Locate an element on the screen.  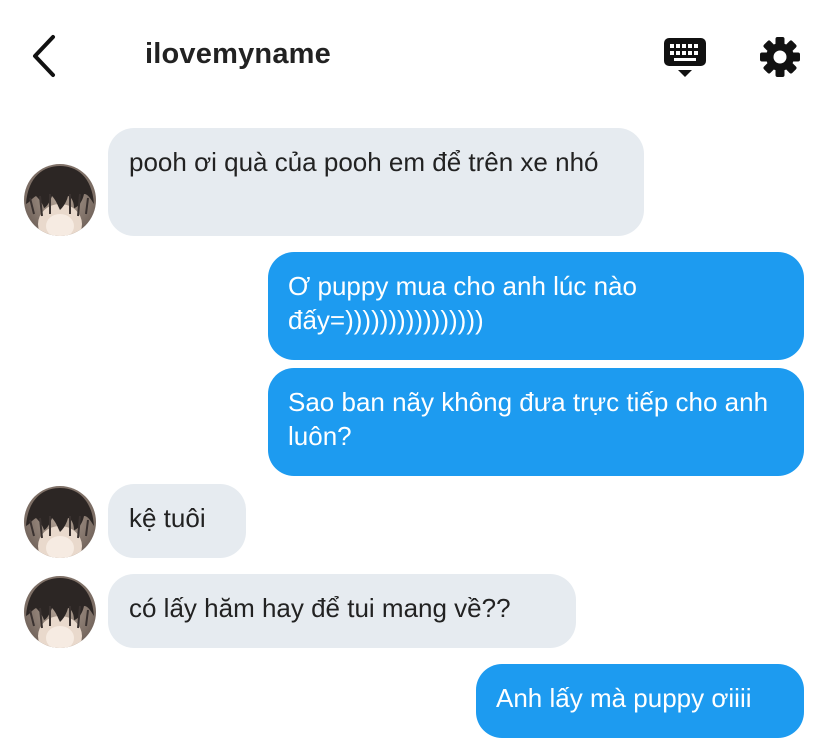
back-button is located at coordinates (46, 56).